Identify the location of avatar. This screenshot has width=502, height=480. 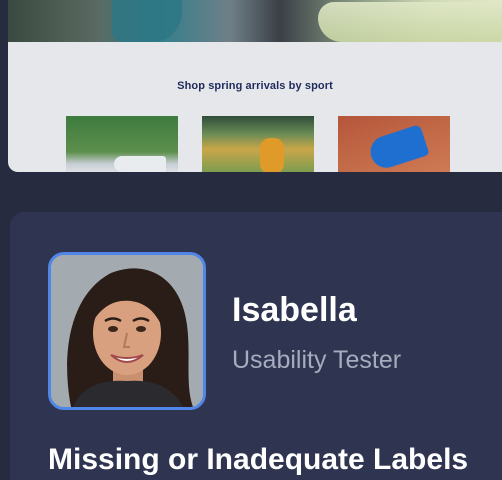
(127, 331).